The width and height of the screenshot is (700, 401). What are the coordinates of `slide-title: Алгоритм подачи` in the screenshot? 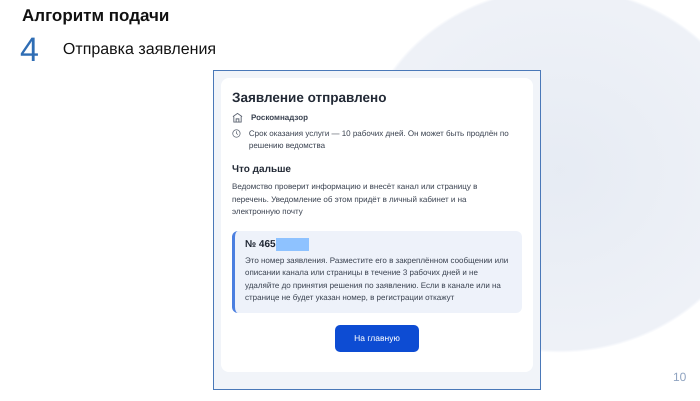 It's located at (96, 16).